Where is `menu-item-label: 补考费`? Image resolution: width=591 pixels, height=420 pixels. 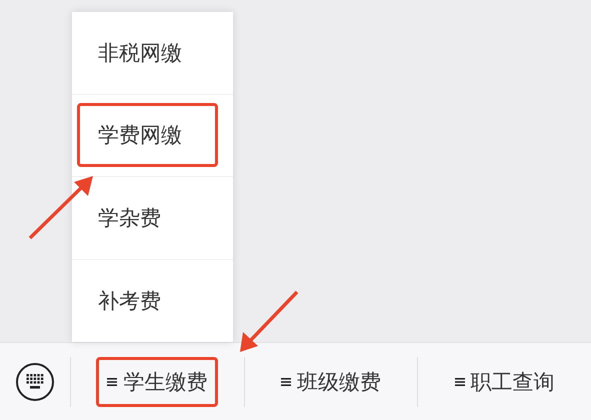 menu-item-label: 补考费 is located at coordinates (129, 301).